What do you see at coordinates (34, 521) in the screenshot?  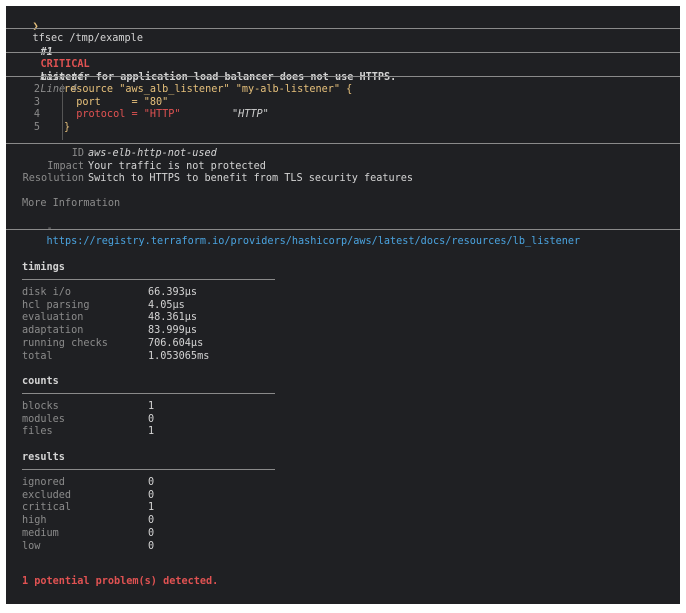 I see `stat-label: high` at bounding box center [34, 521].